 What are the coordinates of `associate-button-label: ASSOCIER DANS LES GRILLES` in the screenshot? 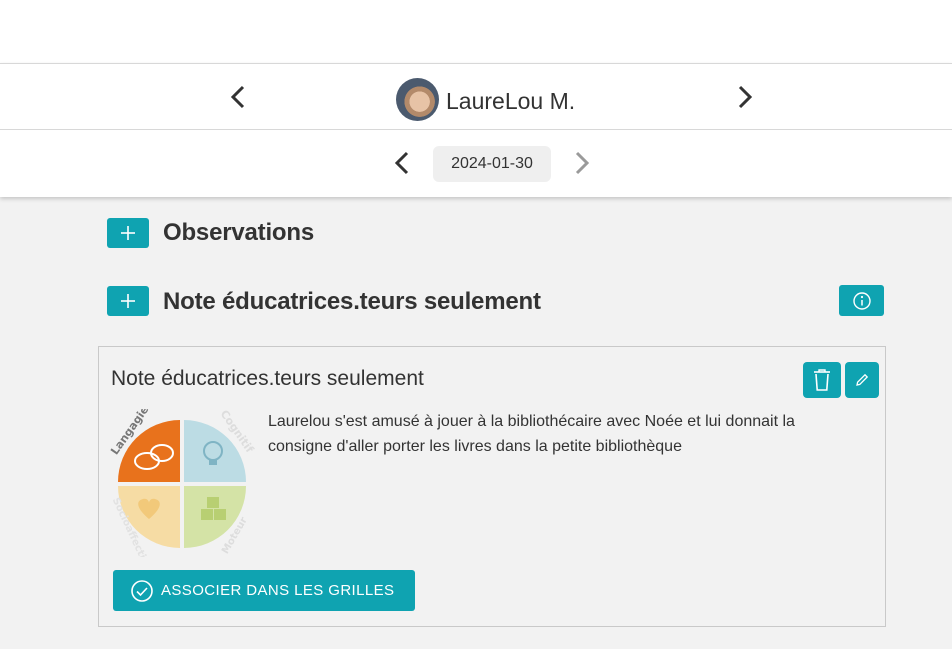 It's located at (278, 590).